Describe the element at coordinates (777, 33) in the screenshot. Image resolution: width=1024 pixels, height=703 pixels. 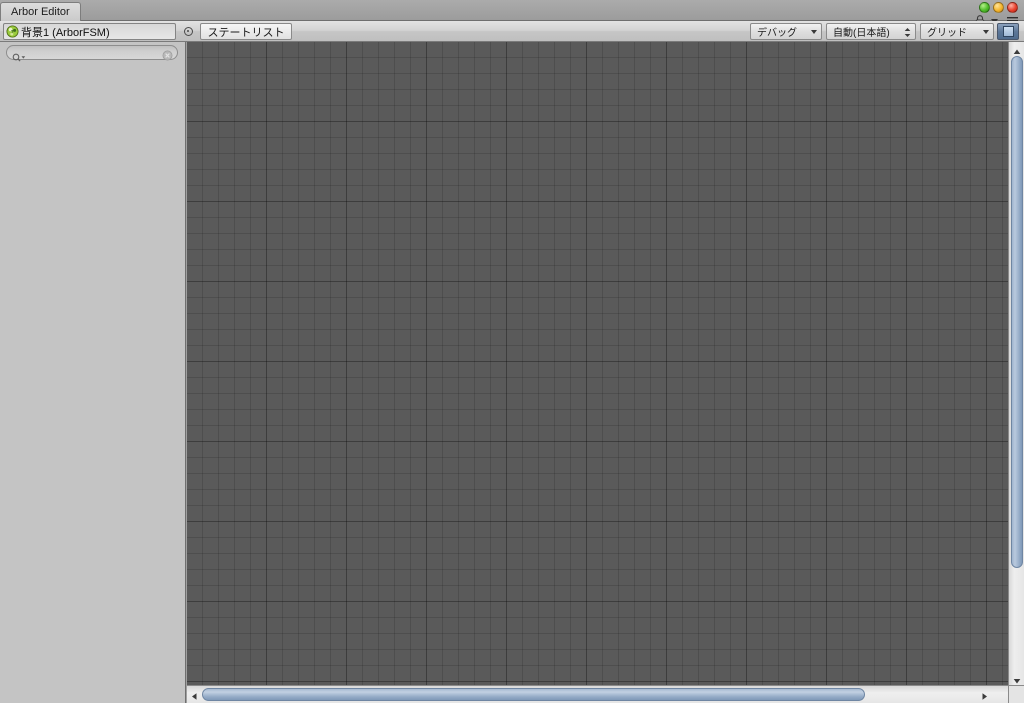
I see `debug-popup-label: デバッグ` at that location.